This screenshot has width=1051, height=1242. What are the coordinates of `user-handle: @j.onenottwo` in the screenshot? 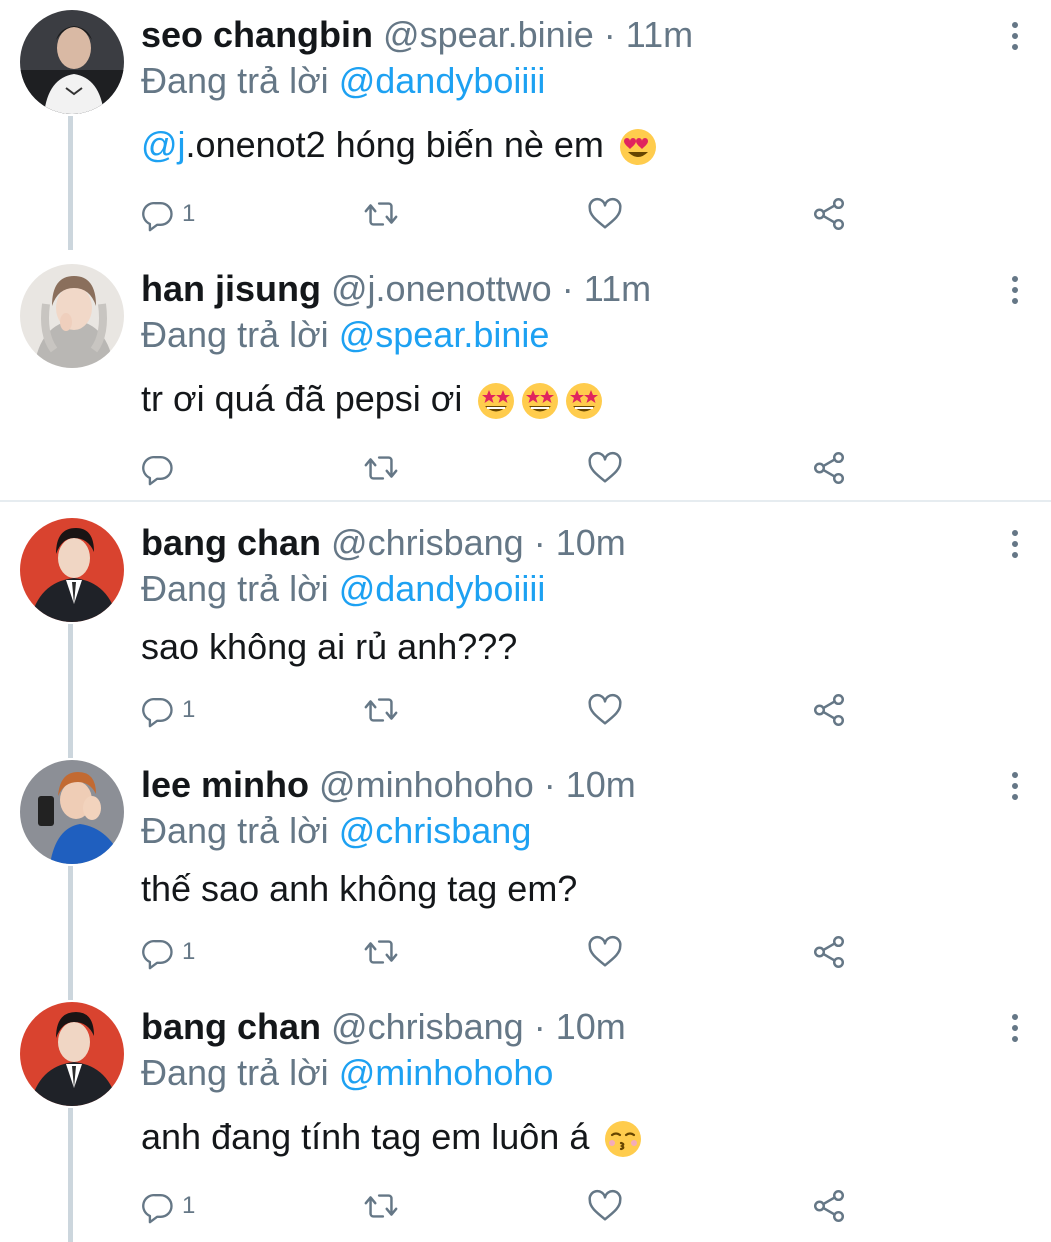 It's located at (441, 288).